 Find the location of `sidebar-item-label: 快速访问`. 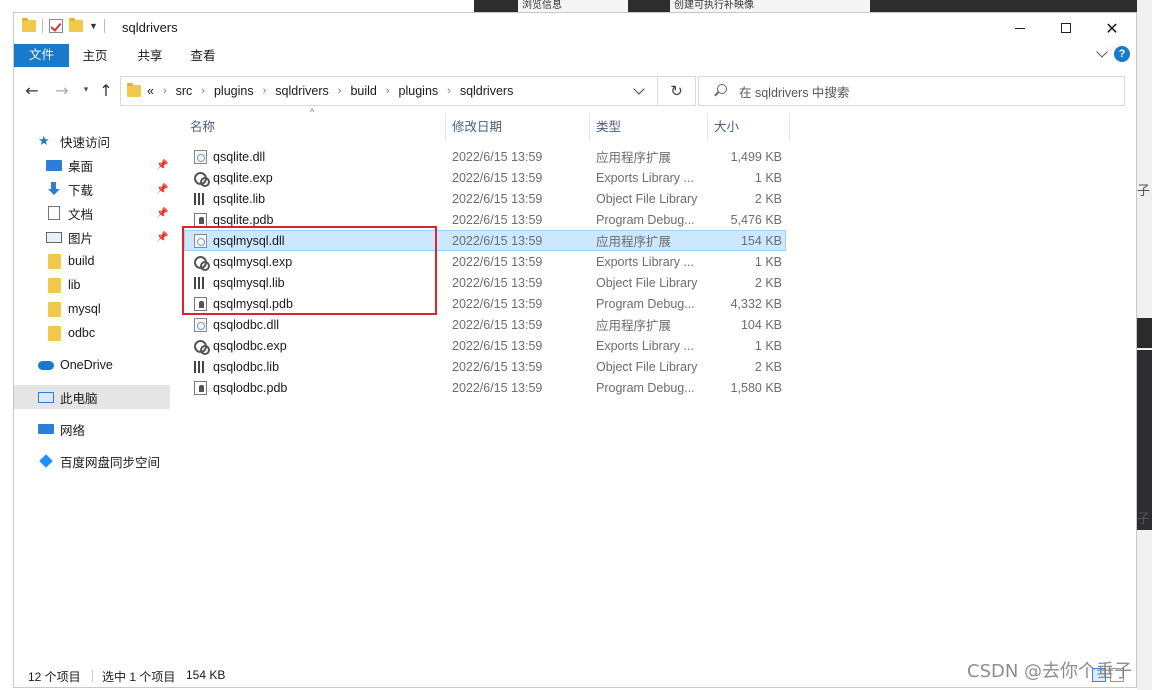

sidebar-item-label: 快速访问 is located at coordinates (85, 142).